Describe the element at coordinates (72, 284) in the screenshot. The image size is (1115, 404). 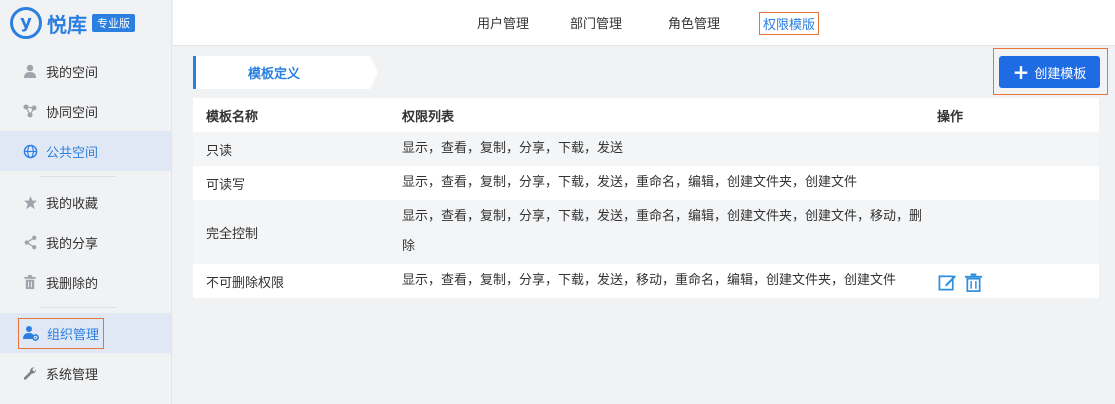
I see `sidebar-item-label: 我删除的` at that location.